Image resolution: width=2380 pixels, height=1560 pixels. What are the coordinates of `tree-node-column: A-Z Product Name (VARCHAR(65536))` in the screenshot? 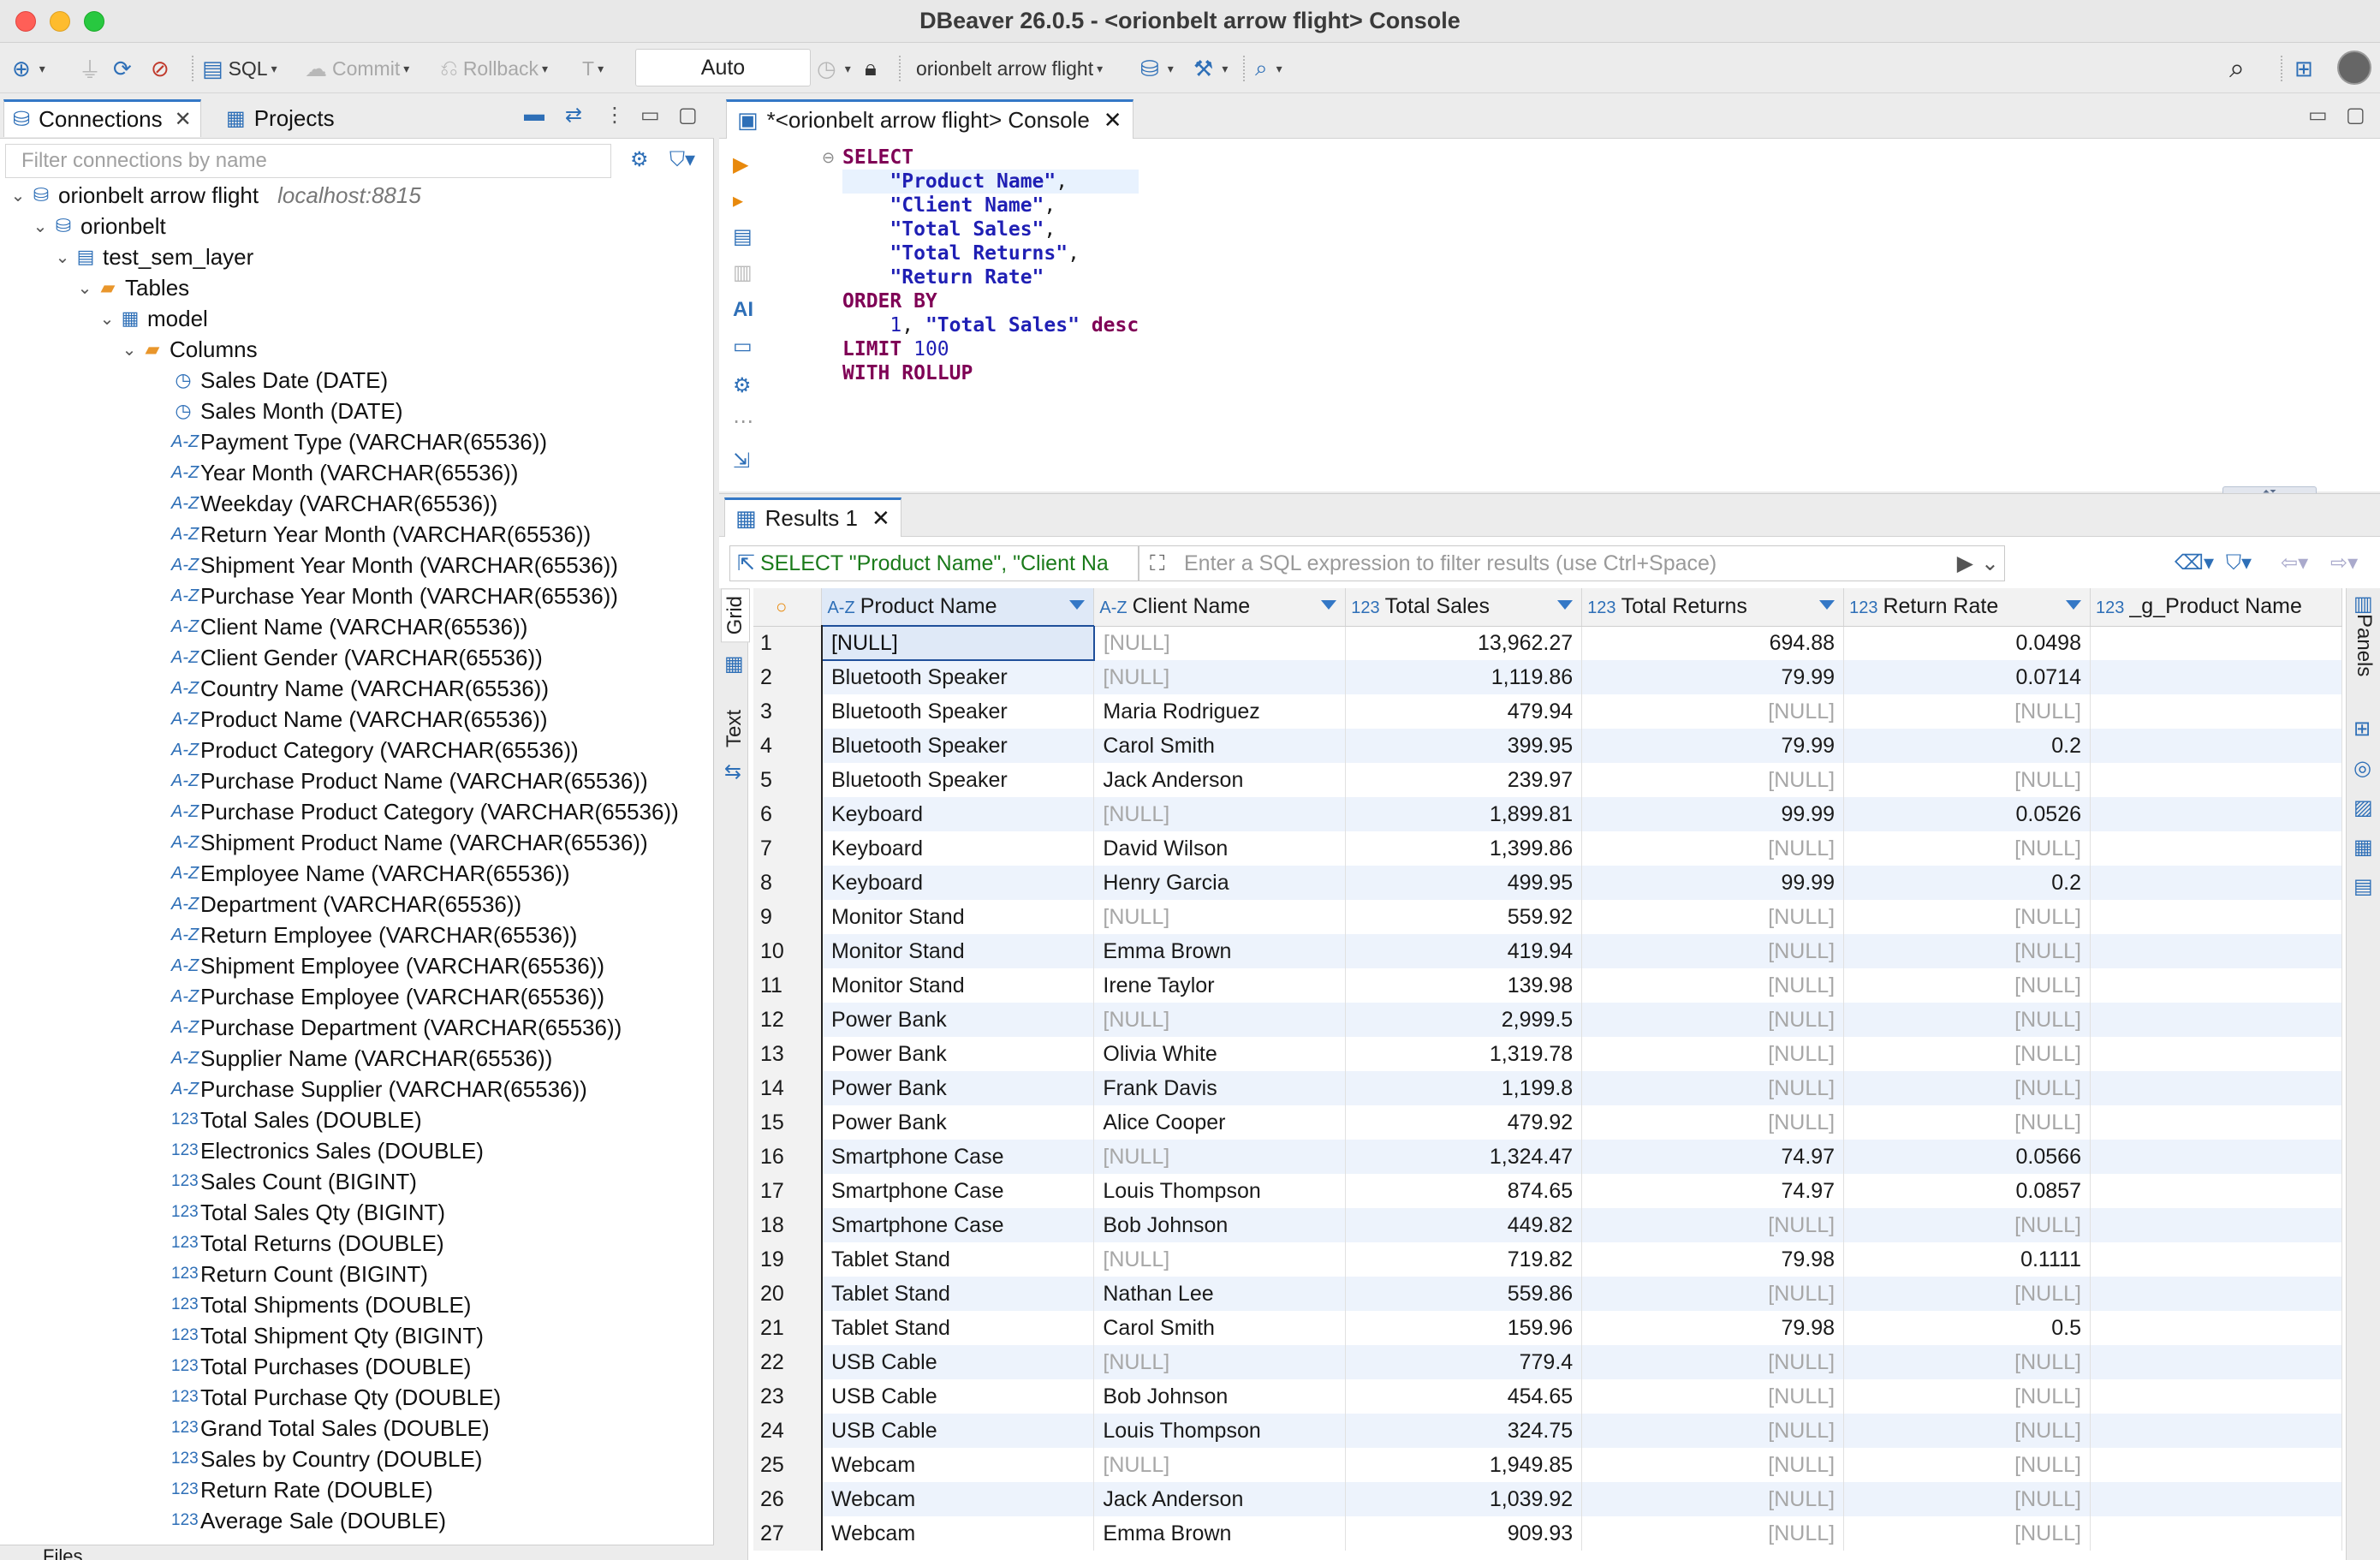 It's located at (360, 719).